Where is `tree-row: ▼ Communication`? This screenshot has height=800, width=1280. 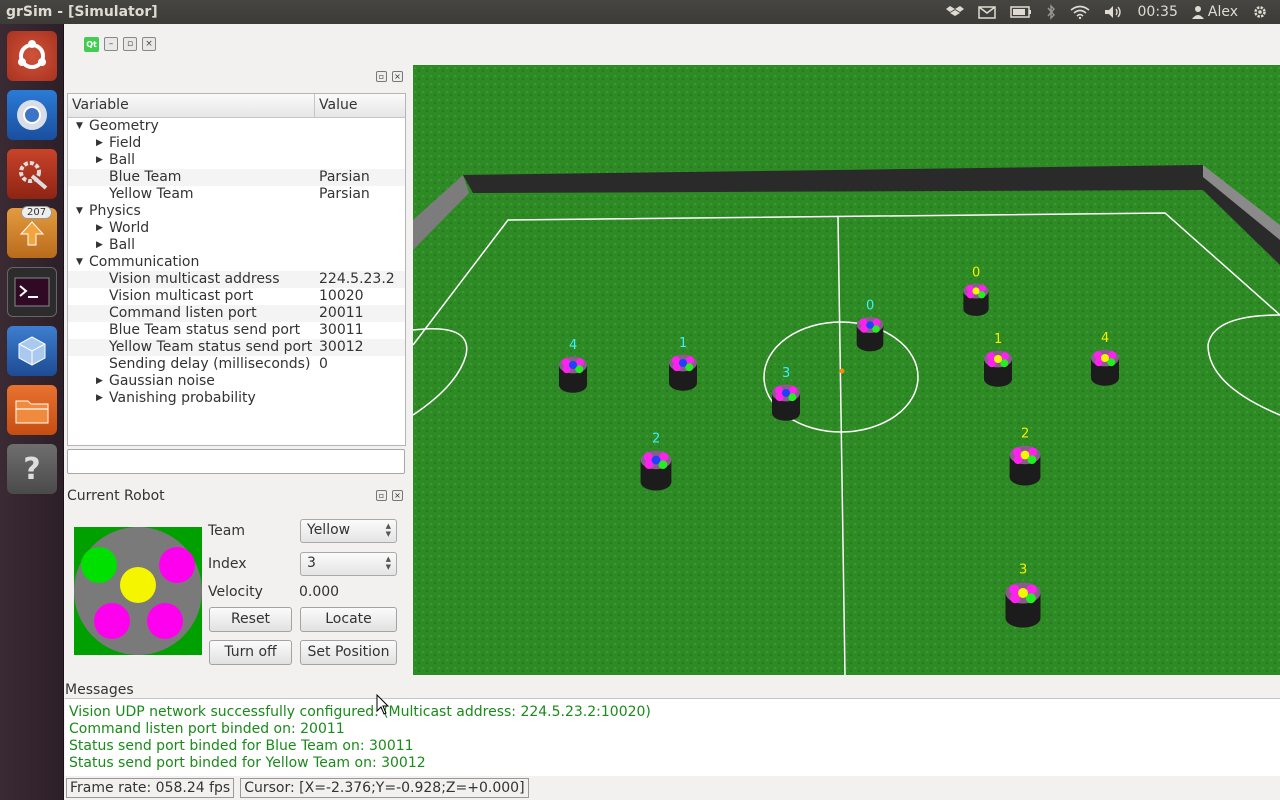
tree-row: ▼ Communication is located at coordinates (236, 262).